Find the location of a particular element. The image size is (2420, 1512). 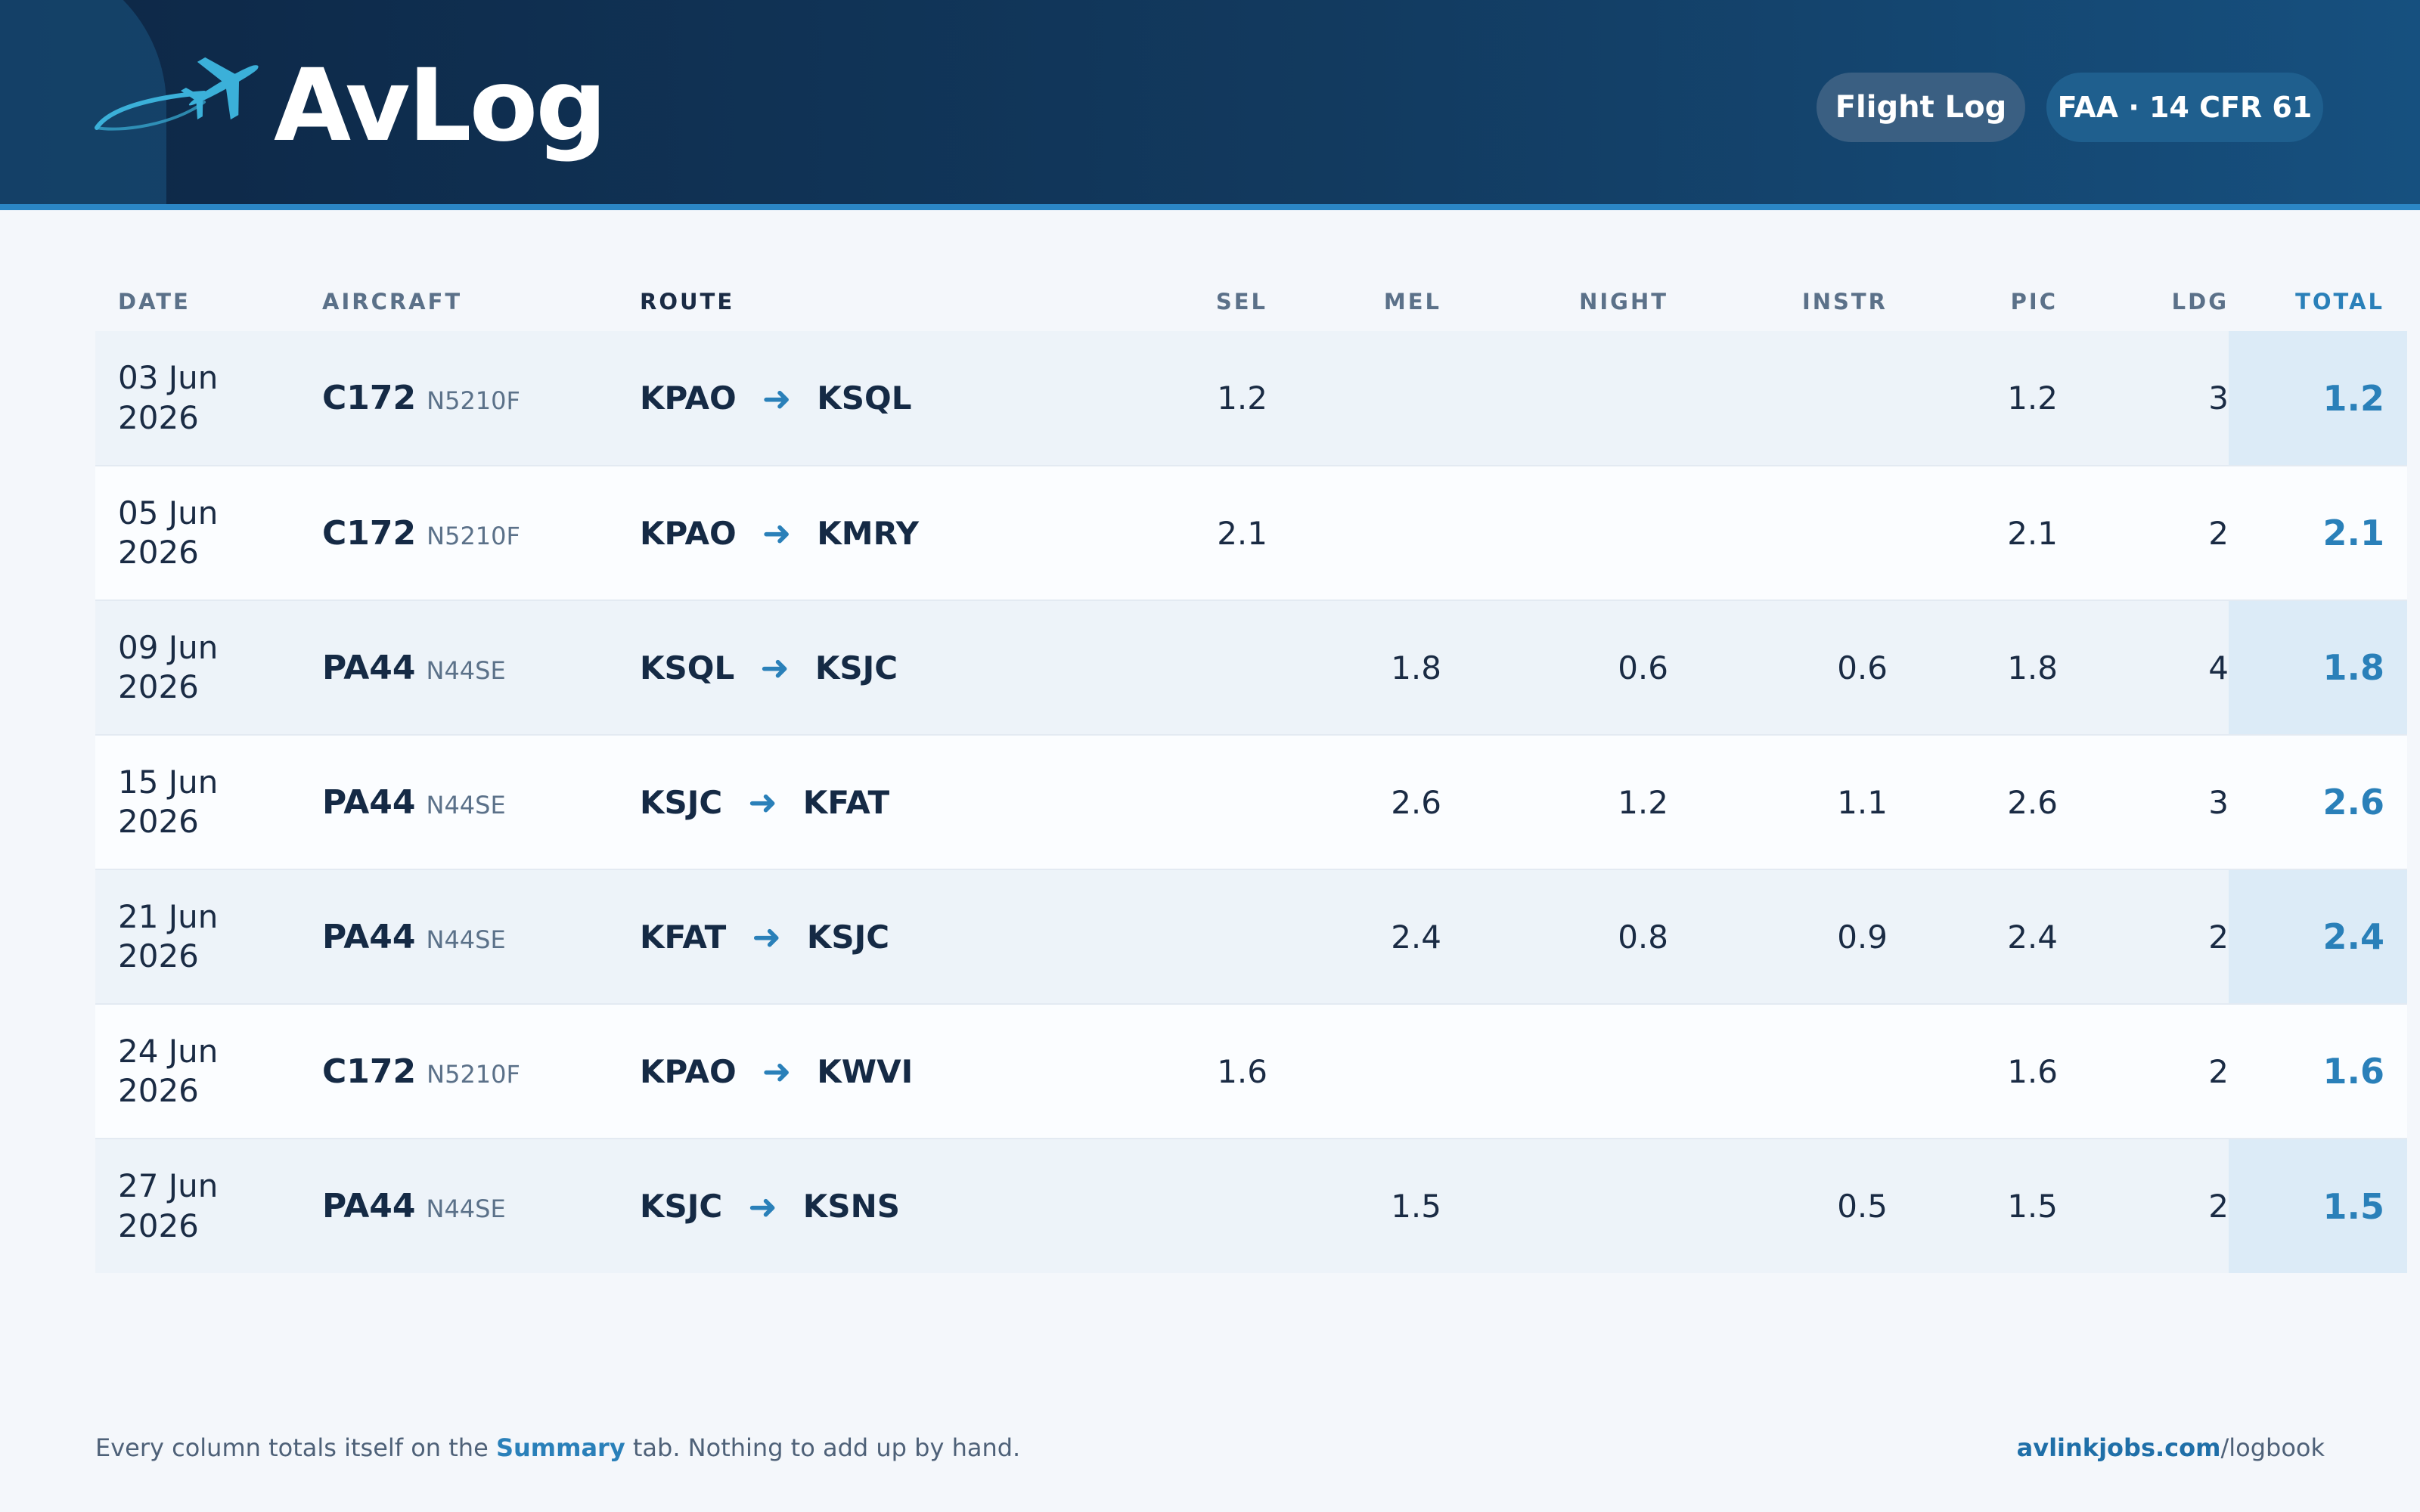

aircraft-type: C172 is located at coordinates (369, 1071).